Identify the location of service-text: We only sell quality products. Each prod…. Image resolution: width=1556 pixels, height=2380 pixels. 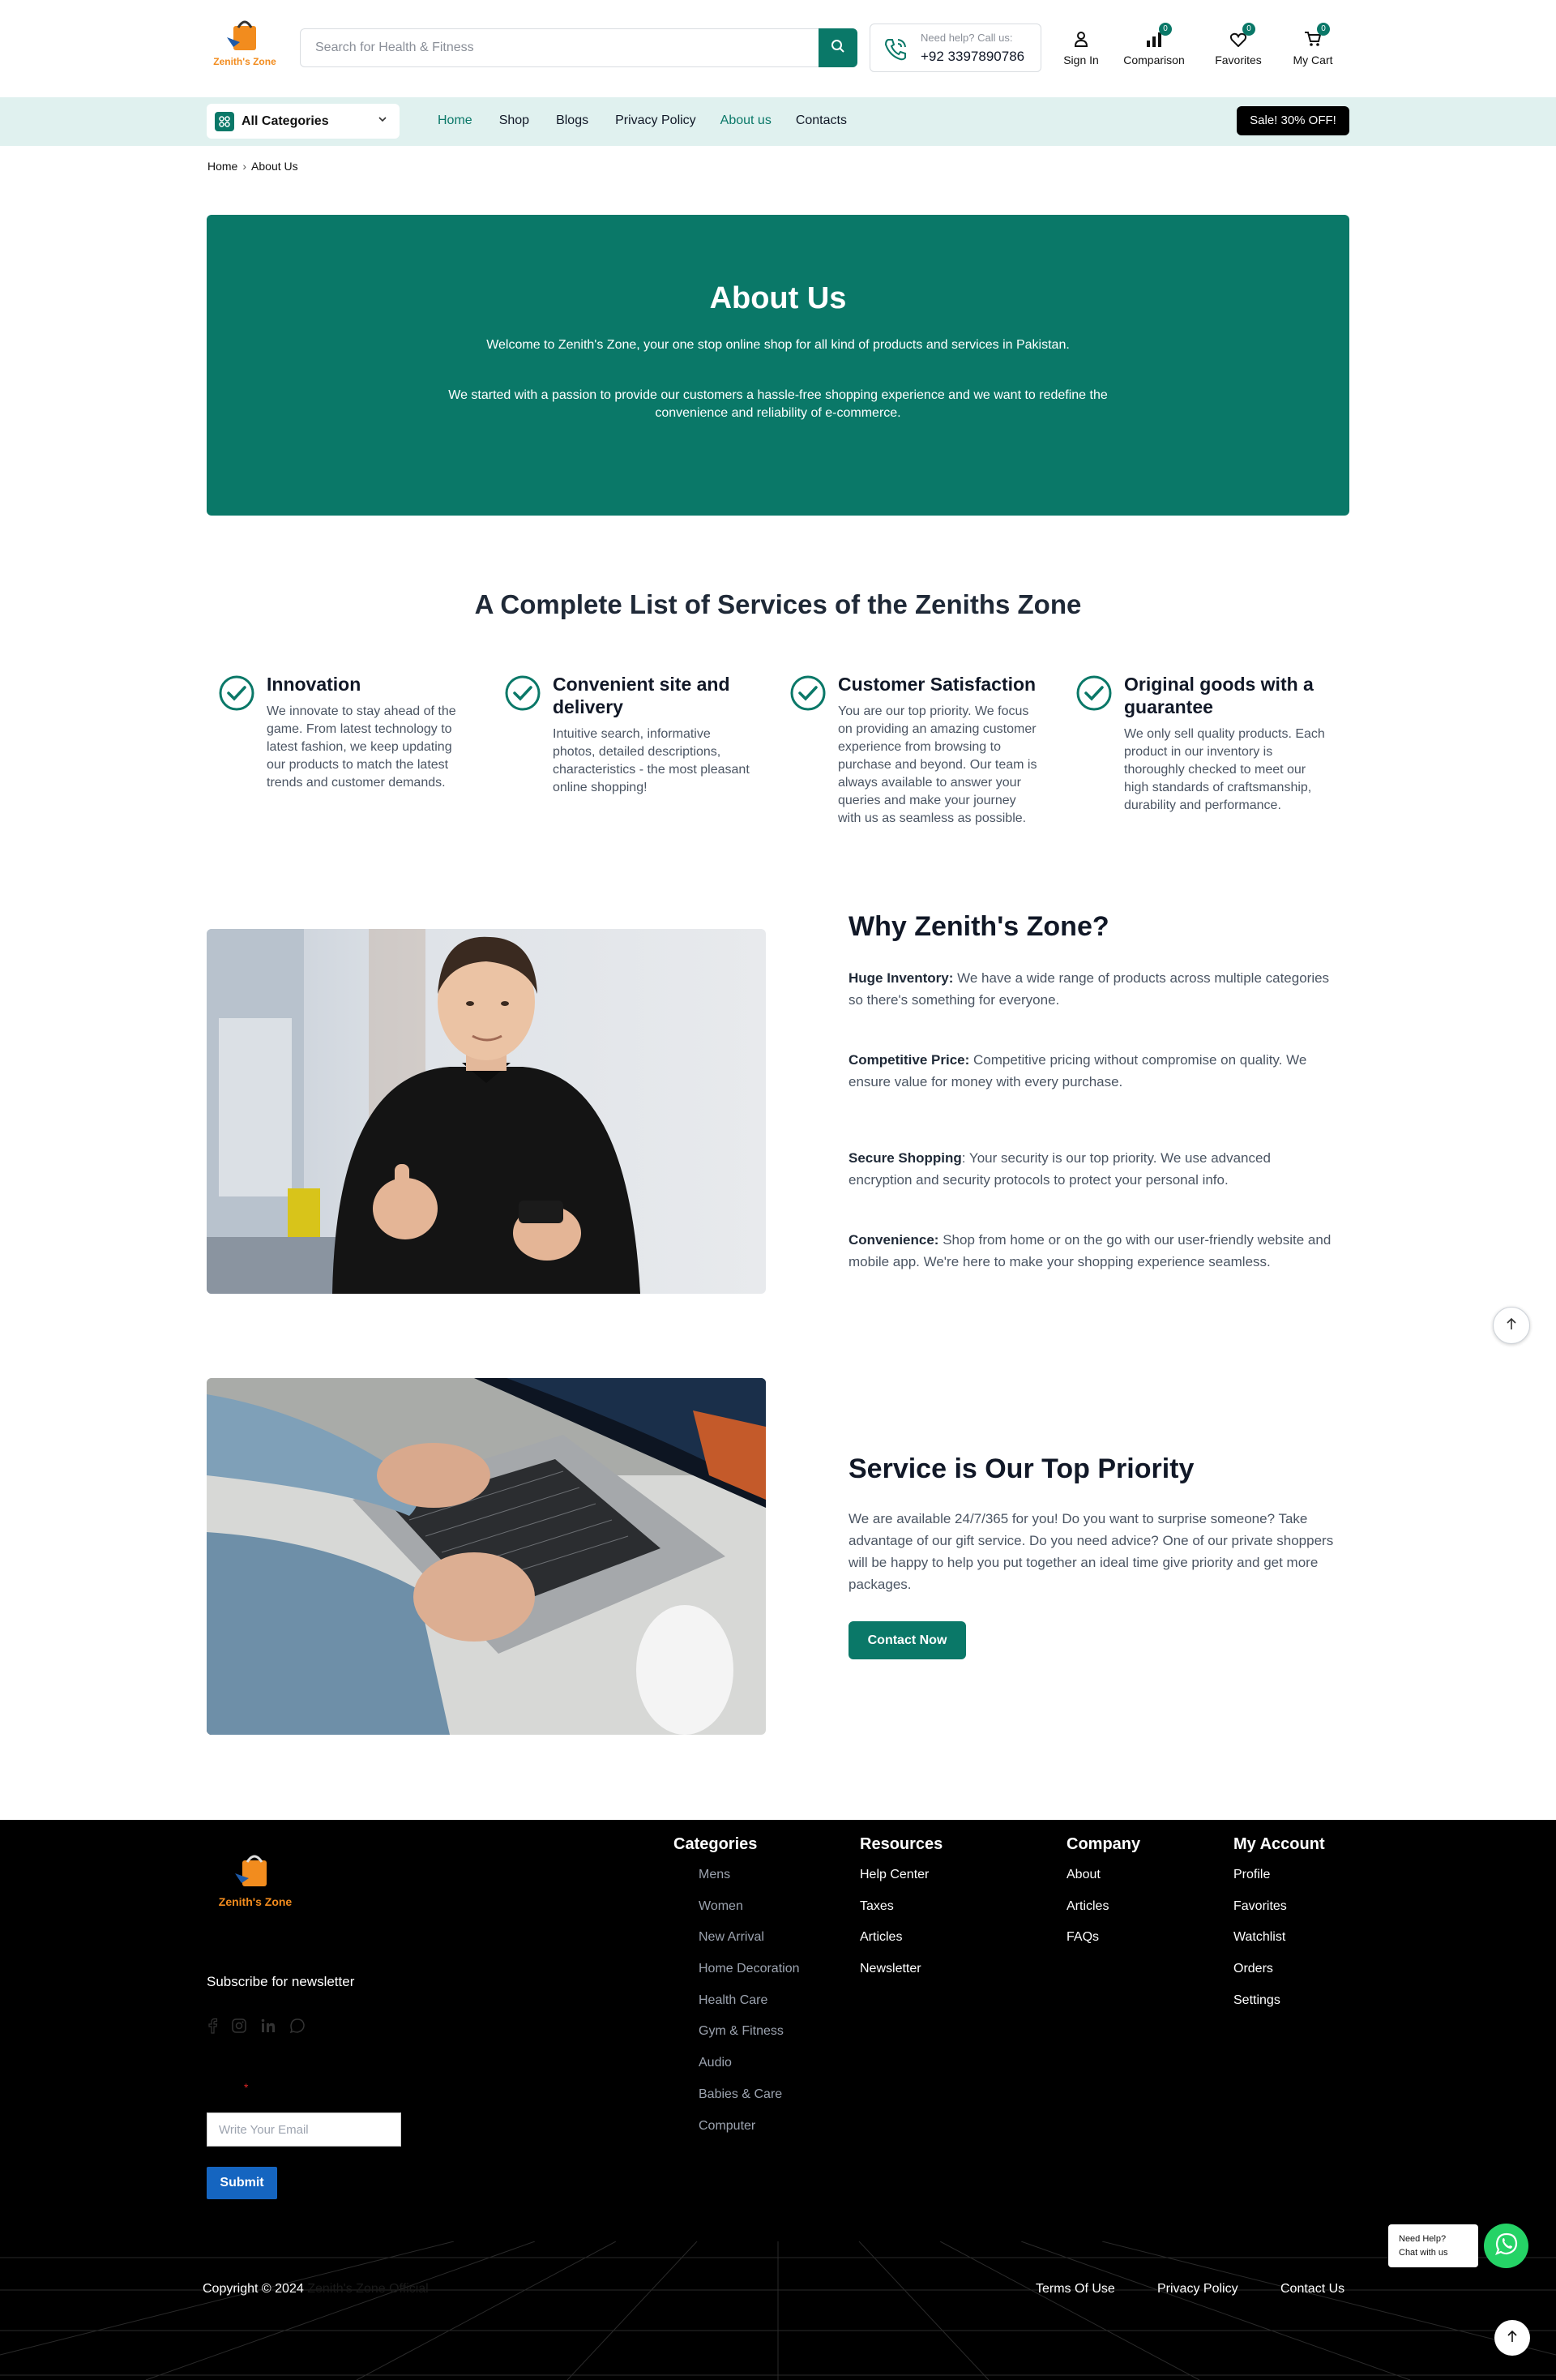
(1224, 770).